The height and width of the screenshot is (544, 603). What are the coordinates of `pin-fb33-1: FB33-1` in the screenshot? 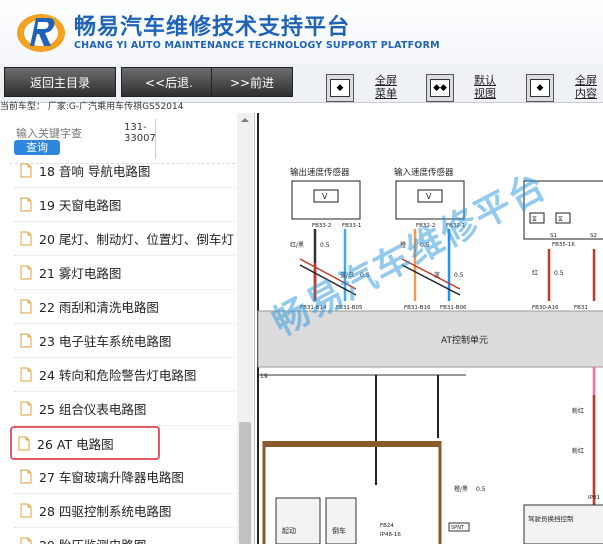 It's located at (351, 226).